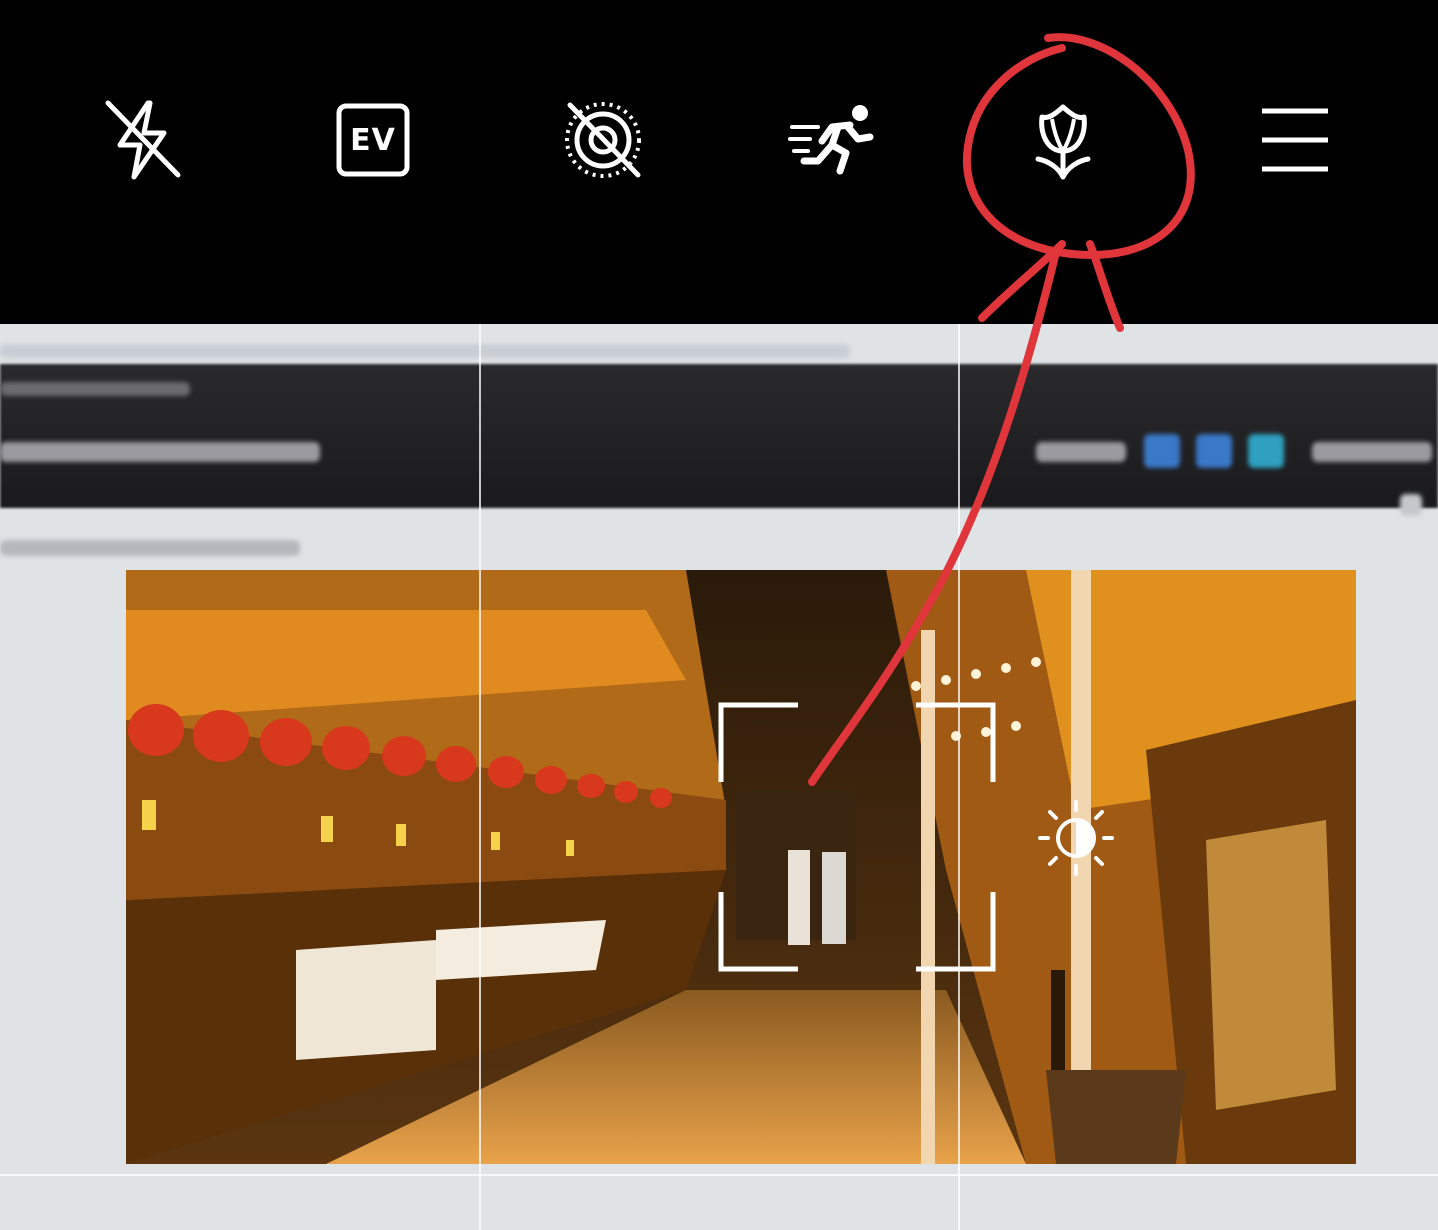 This screenshot has height=1230, width=1438. Describe the element at coordinates (857, 837) in the screenshot. I see `focus-bracket-indicator` at that location.